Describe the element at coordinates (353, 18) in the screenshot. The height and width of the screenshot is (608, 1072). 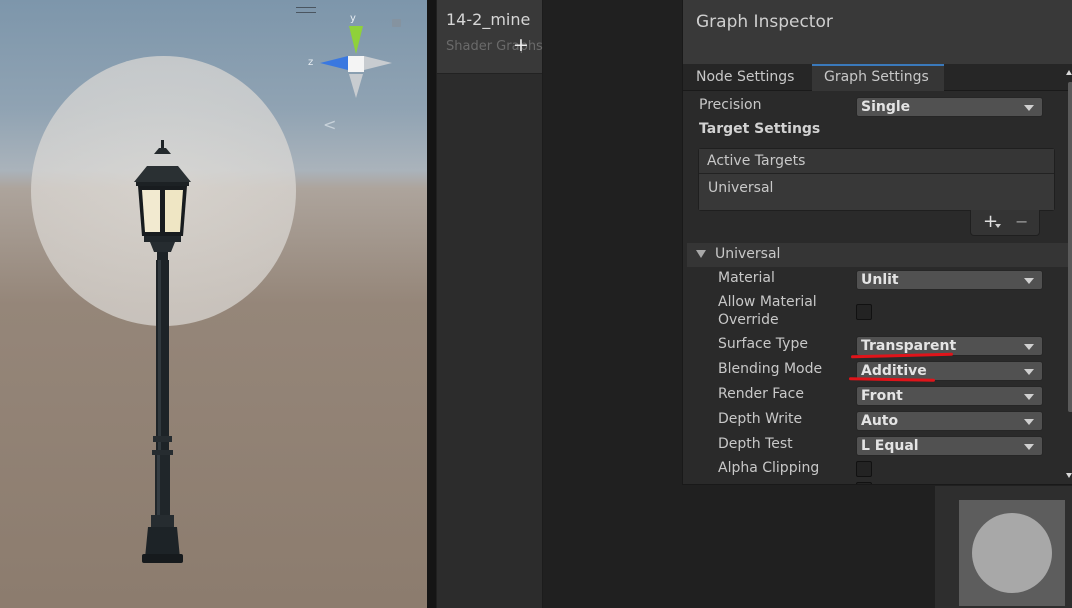
I see `gizmo-y-label: y` at that location.